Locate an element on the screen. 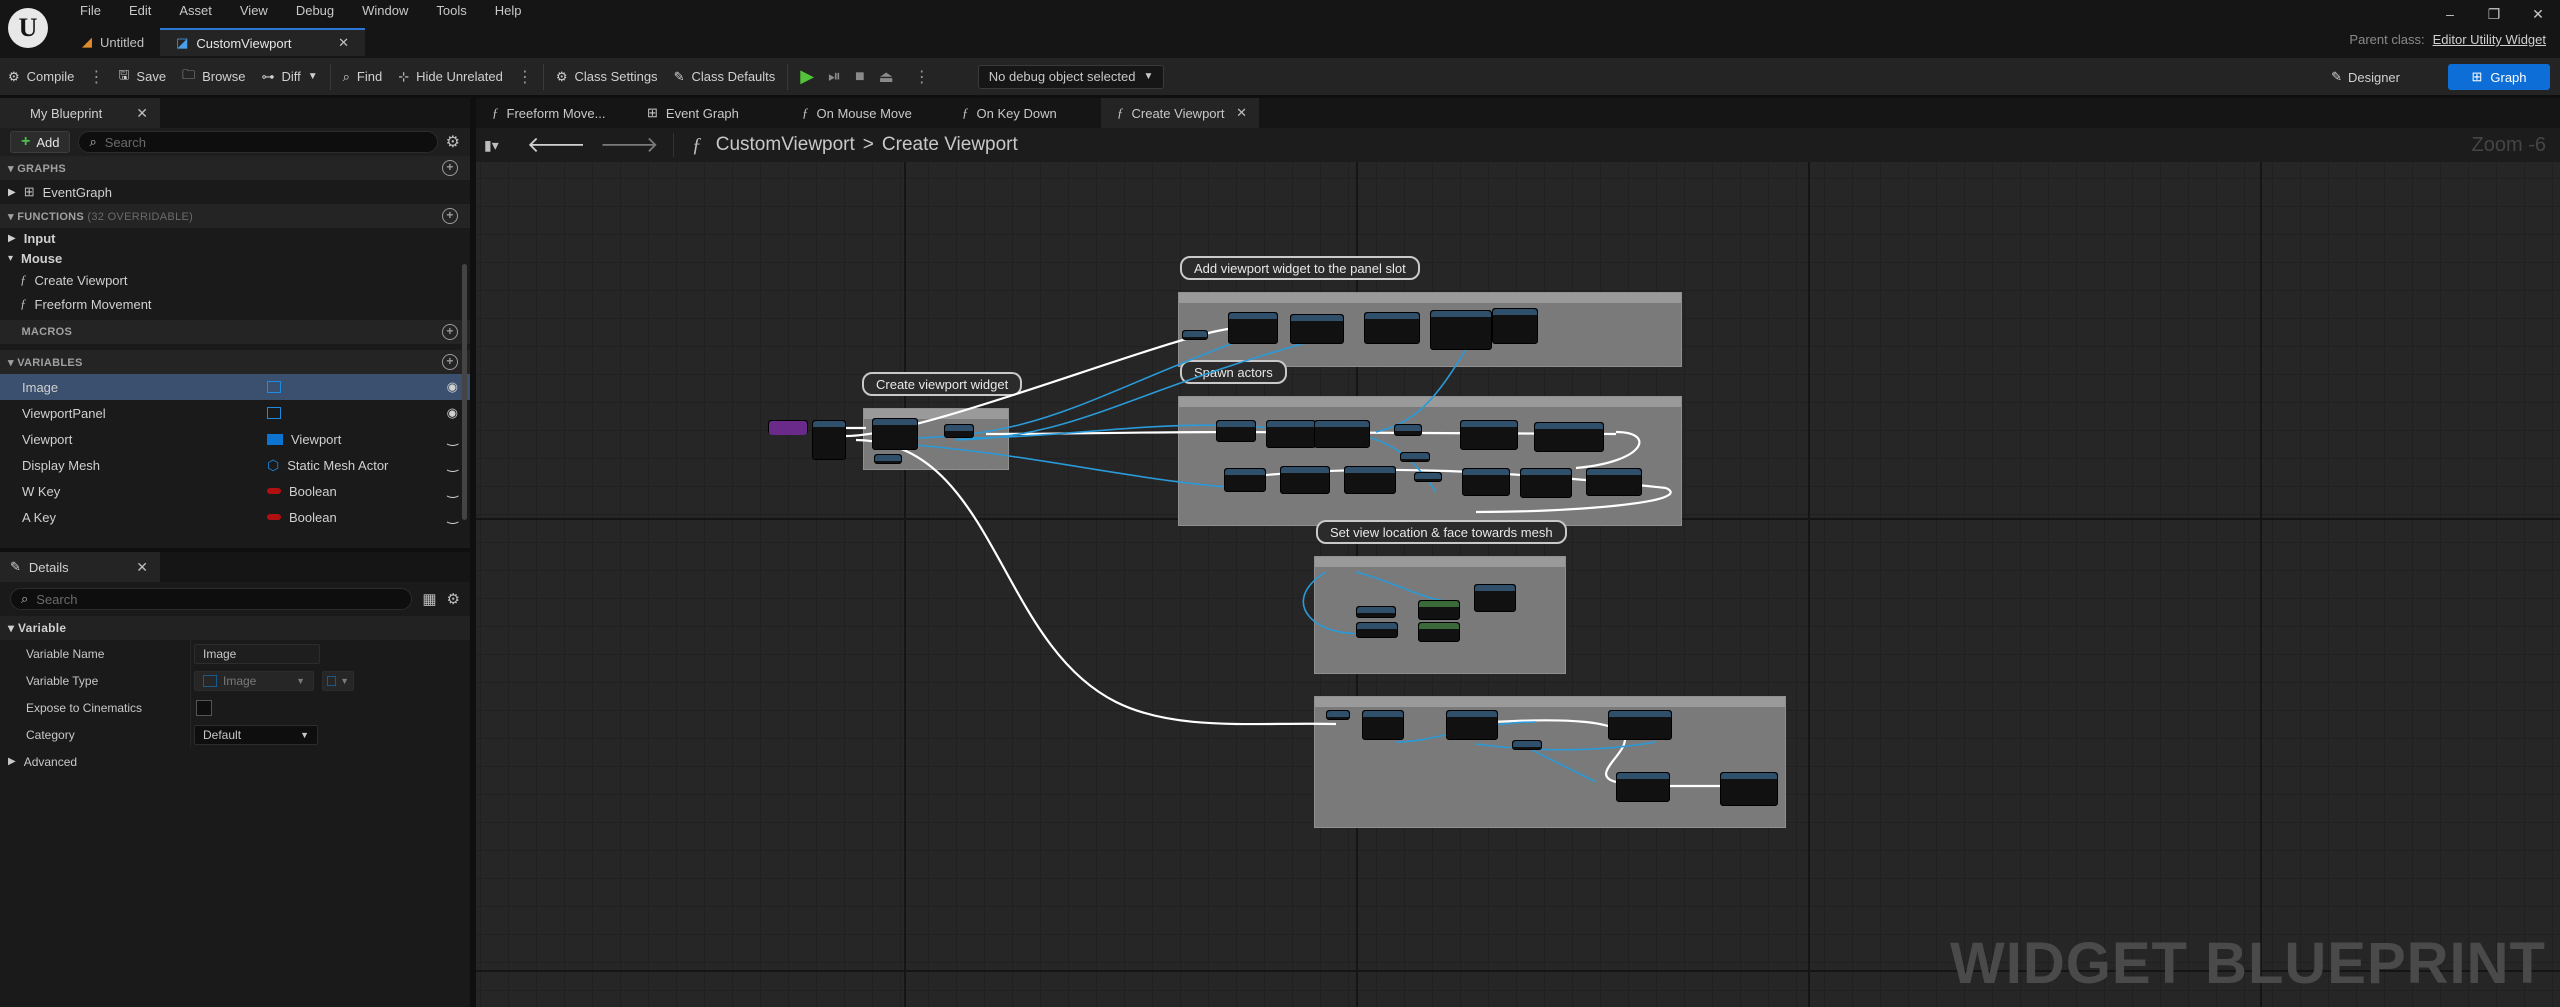 The image size is (2560, 1007). save-button: 🖫 Save is located at coordinates (142, 77).